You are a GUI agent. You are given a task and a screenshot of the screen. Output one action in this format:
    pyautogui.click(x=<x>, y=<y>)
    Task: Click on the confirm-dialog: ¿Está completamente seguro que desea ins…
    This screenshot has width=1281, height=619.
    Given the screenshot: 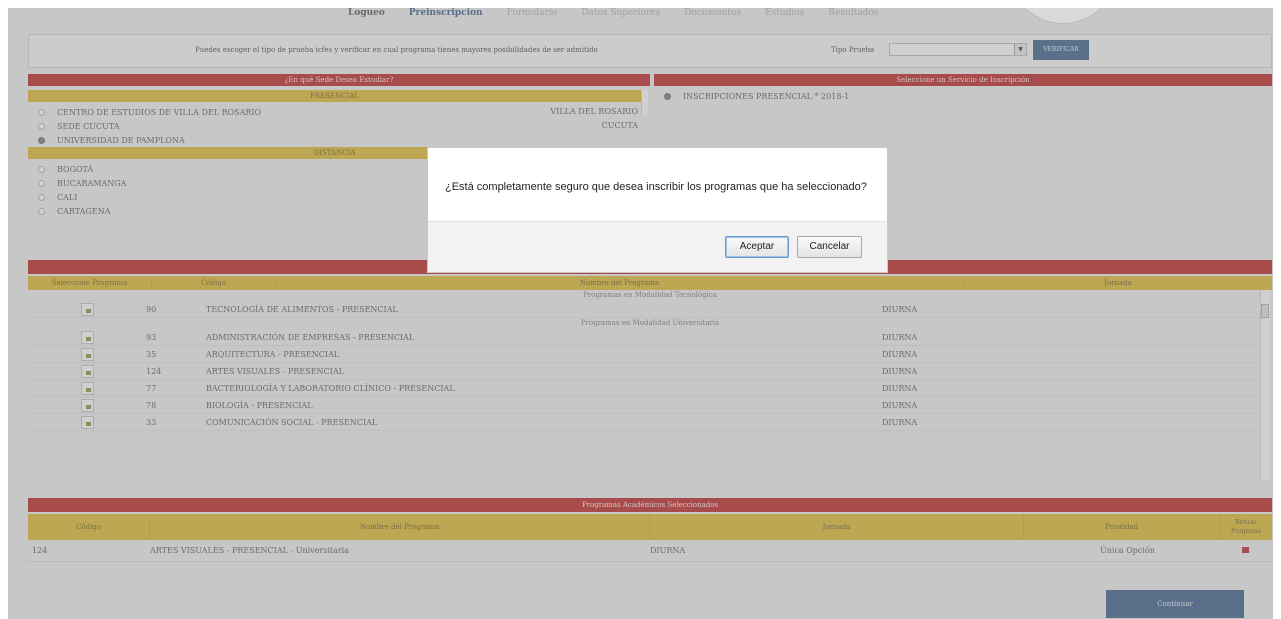 What is the action you would take?
    pyautogui.click(x=657, y=210)
    